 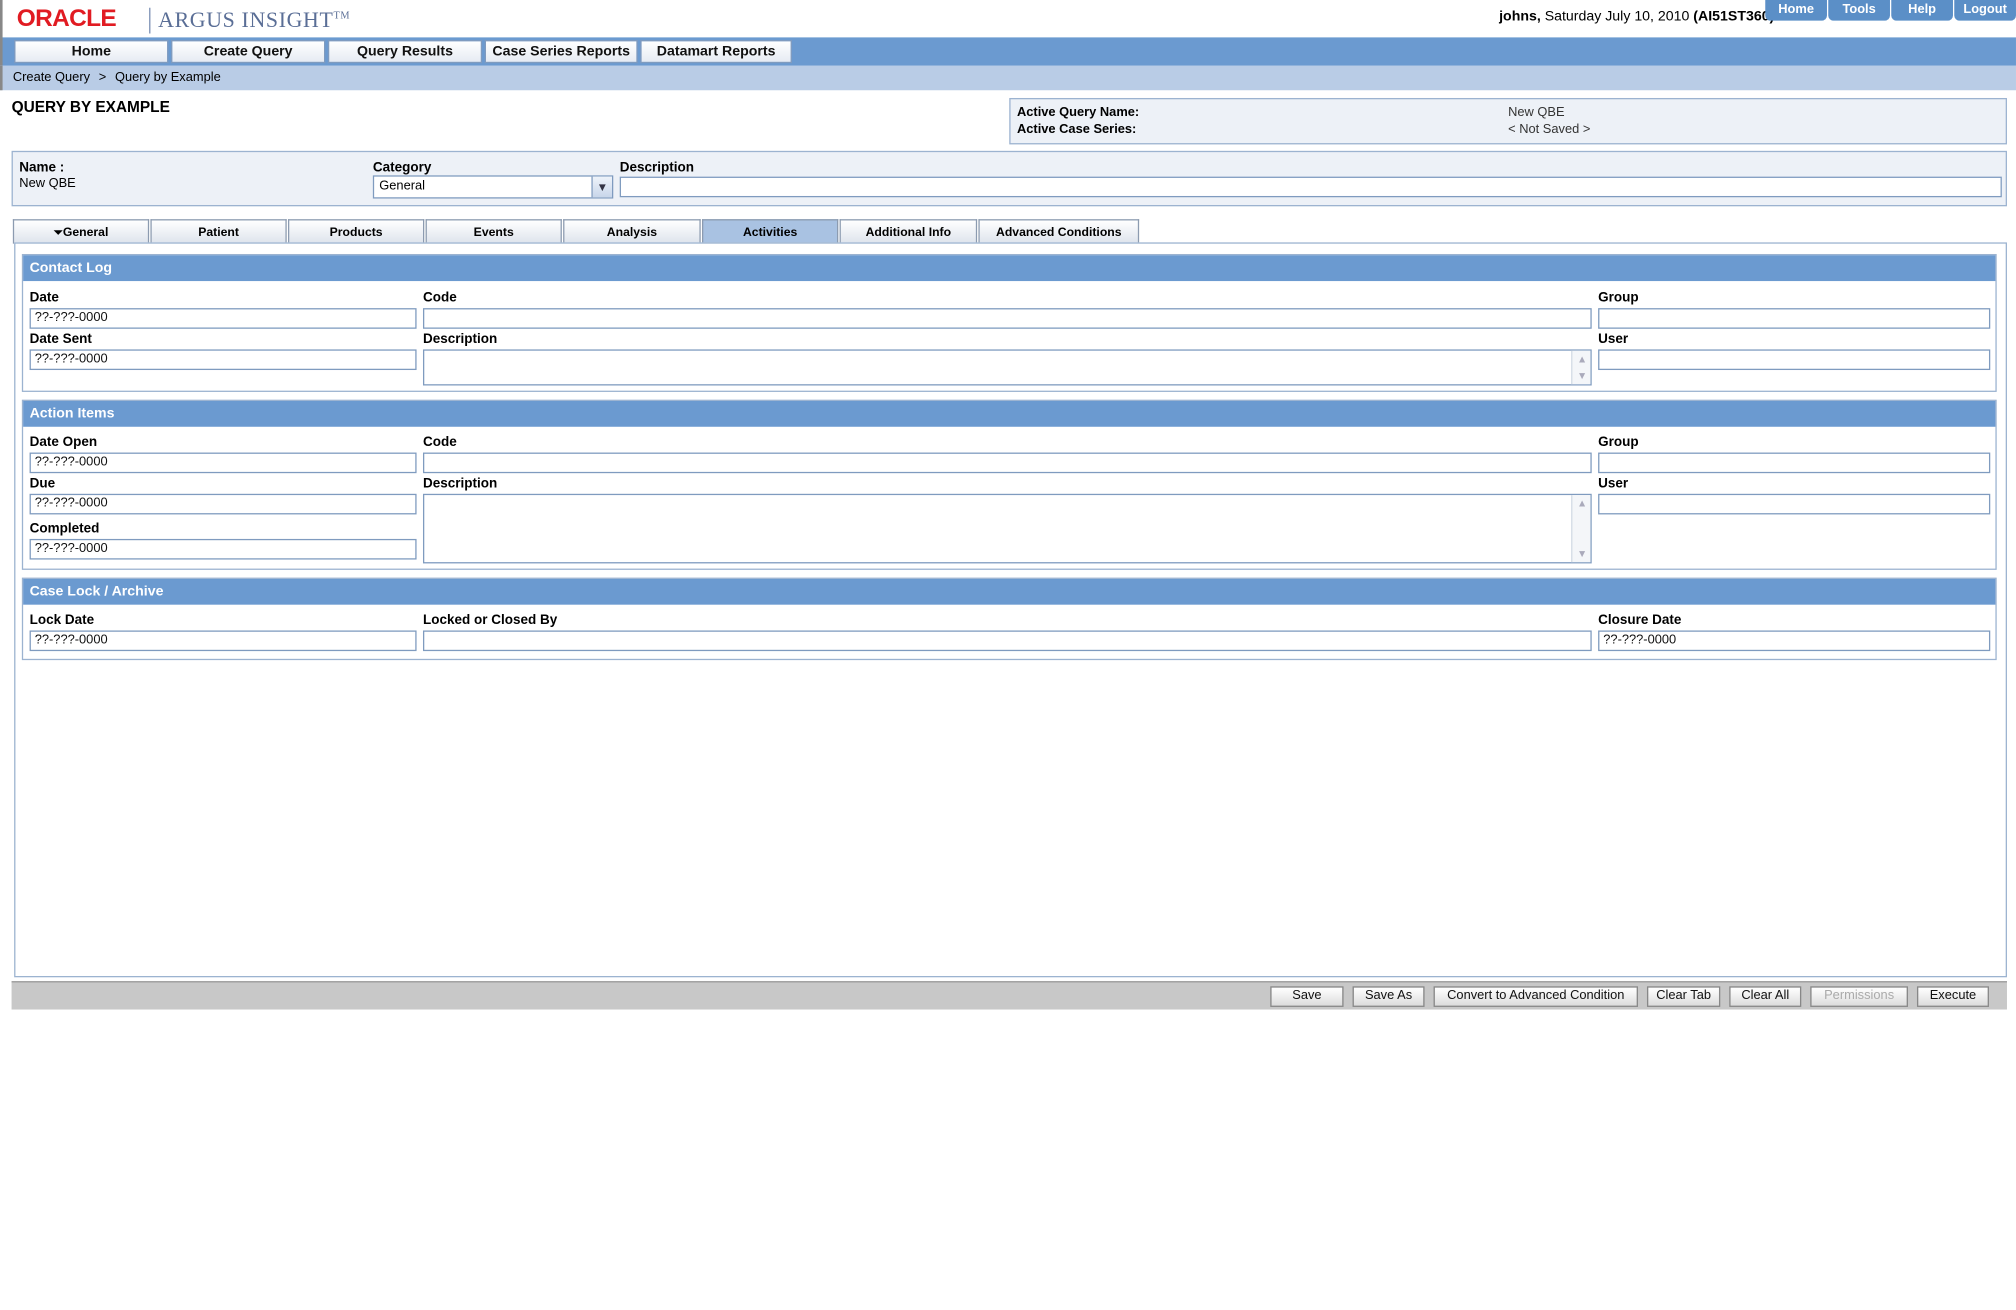 What do you see at coordinates (1613, 483) in the screenshot?
I see `action-user-label: User` at bounding box center [1613, 483].